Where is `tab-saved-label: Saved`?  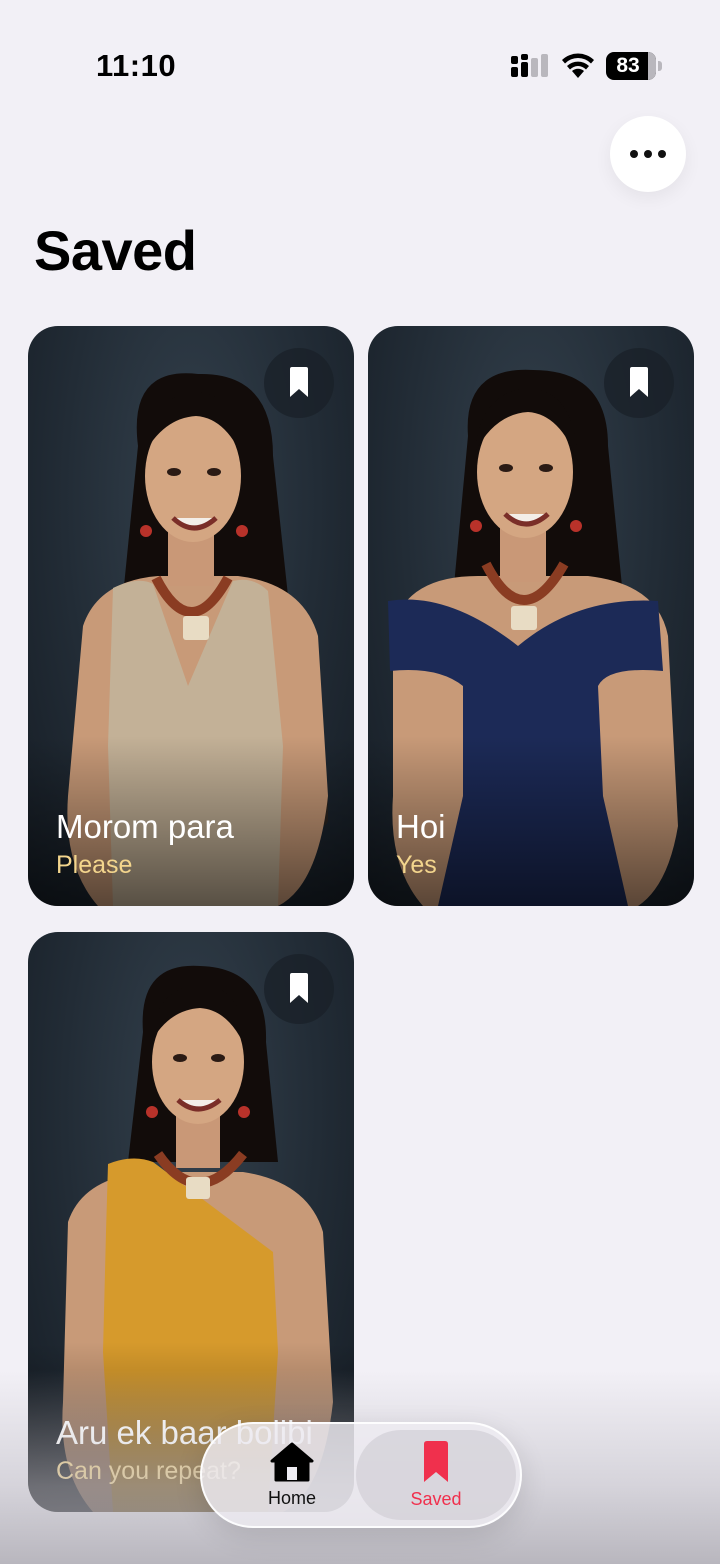 tab-saved-label: Saved is located at coordinates (436, 1498).